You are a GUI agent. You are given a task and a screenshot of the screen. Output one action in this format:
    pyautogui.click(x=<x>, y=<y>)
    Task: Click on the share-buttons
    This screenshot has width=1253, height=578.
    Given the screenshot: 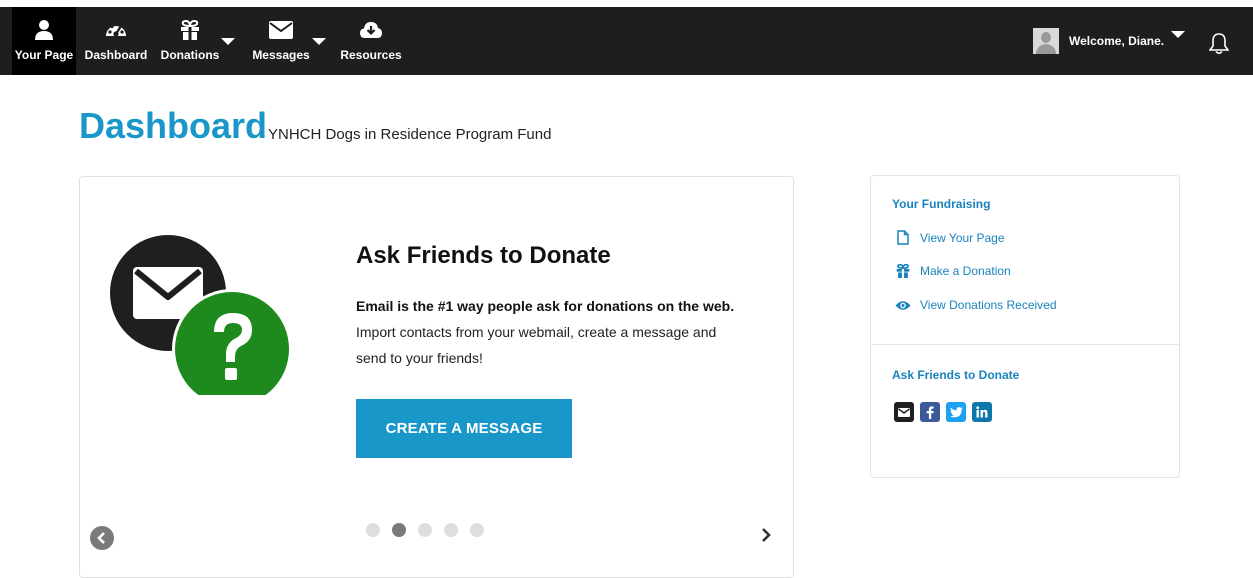 What is the action you would take?
    pyautogui.click(x=943, y=412)
    